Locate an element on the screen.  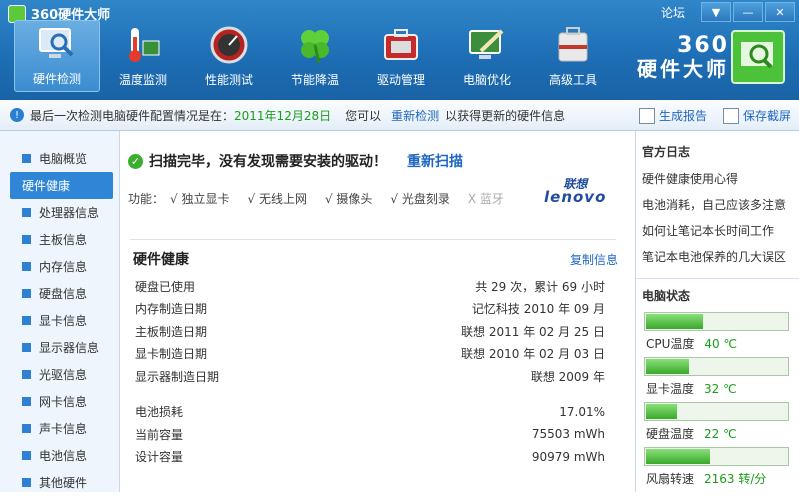
check-icon: ✓ is located at coordinates (135, 161).